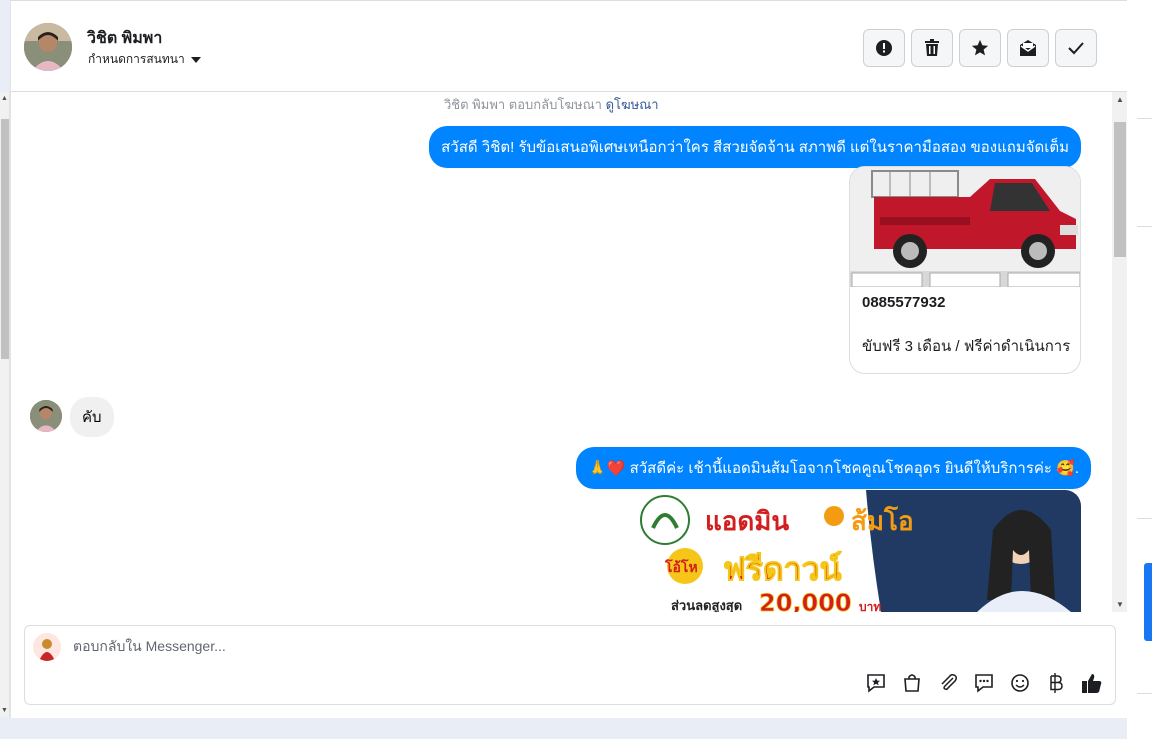 This screenshot has height=739, width=1152. Describe the element at coordinates (882, 521) in the screenshot. I see `banner-title-name: ส้มโอ` at that location.